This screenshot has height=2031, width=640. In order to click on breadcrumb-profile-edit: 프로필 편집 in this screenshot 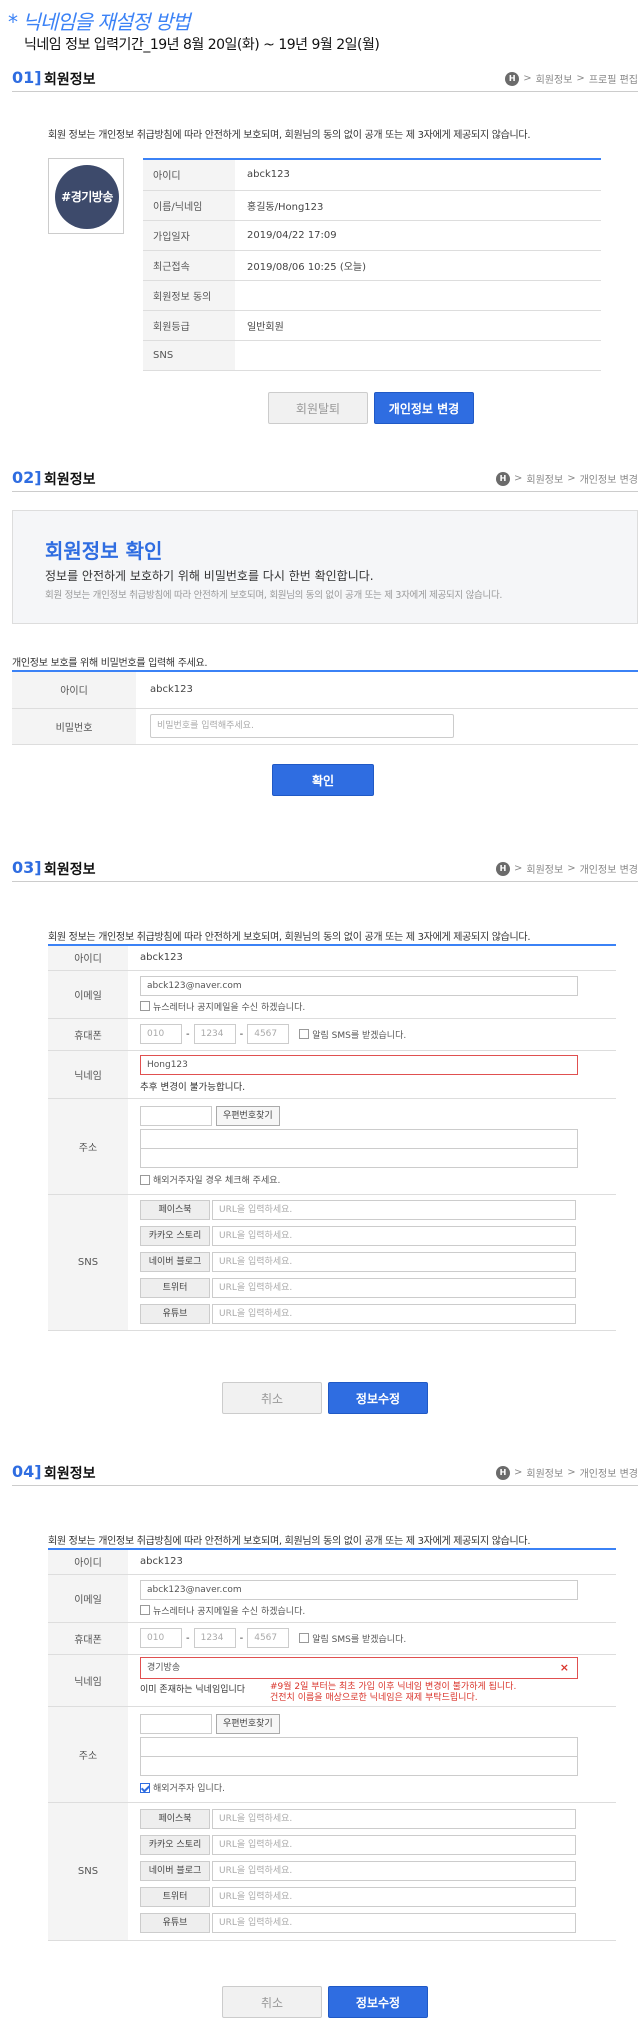, I will do `click(613, 78)`.